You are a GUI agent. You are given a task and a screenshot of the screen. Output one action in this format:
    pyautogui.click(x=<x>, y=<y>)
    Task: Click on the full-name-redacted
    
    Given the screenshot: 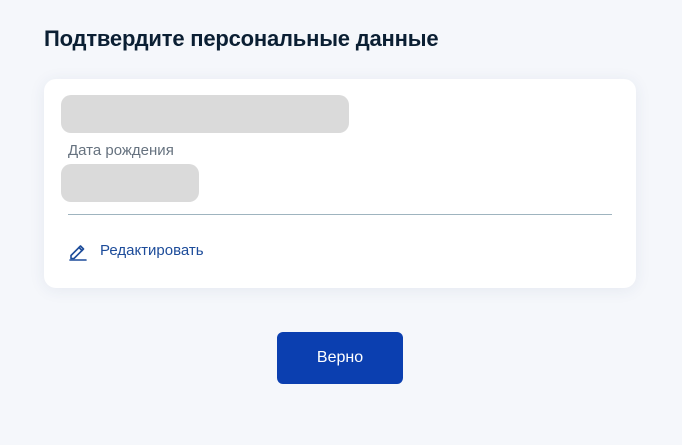 What is the action you would take?
    pyautogui.click(x=205, y=114)
    